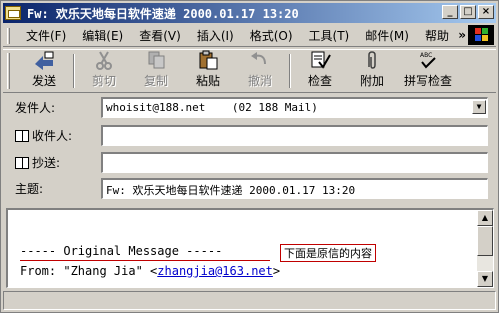  I want to click on cc-label: 抄送:, so click(46, 163).